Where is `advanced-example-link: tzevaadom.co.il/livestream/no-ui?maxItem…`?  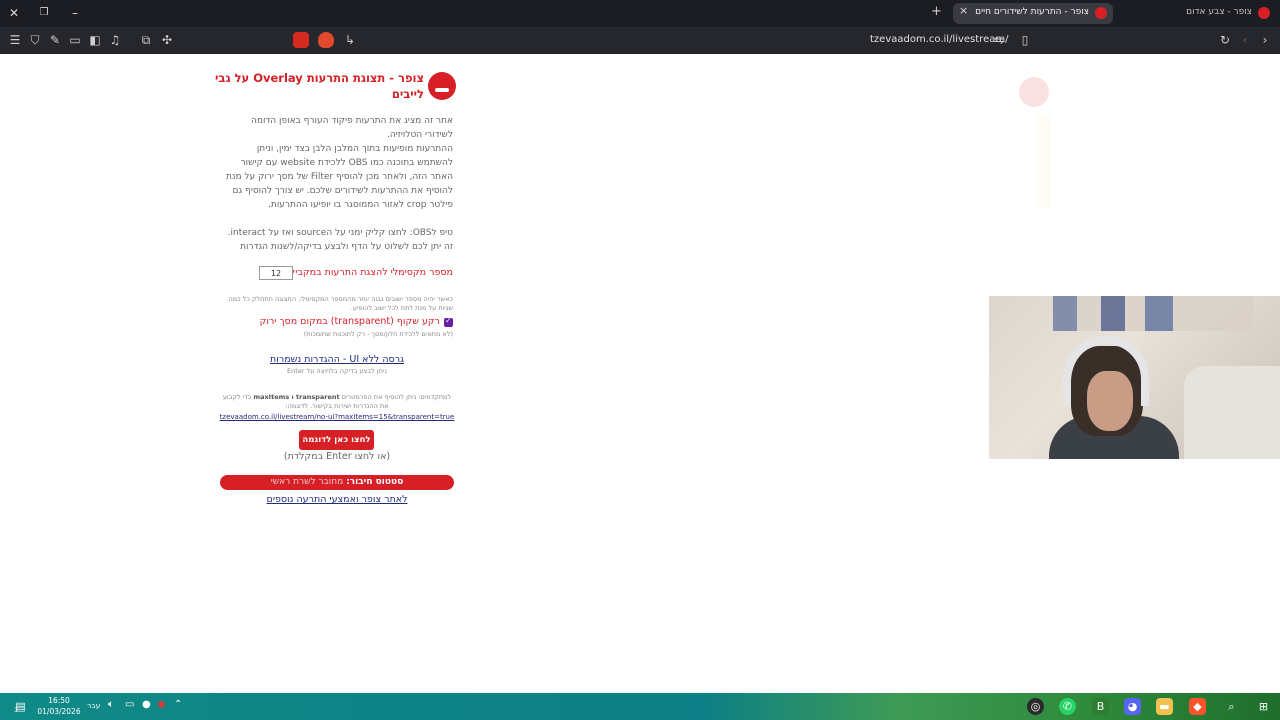
advanced-example-link: tzevaadom.co.il/livestream/no-ui?maxItem… is located at coordinates (337, 417).